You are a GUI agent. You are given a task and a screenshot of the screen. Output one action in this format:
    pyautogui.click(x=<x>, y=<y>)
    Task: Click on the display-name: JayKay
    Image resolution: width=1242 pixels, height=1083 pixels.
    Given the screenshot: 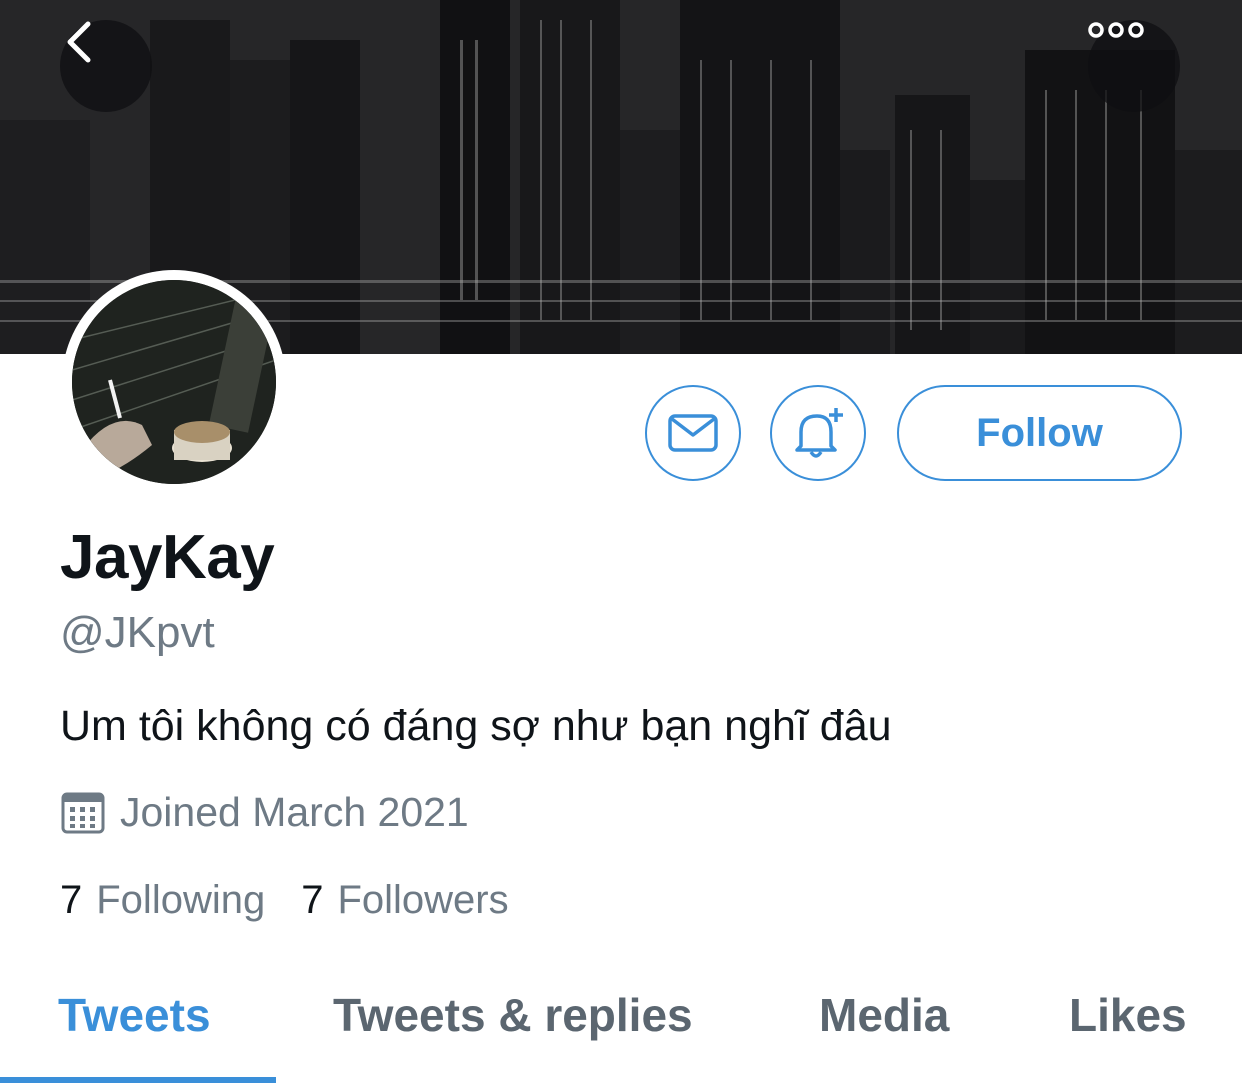 What is the action you would take?
    pyautogui.click(x=167, y=557)
    